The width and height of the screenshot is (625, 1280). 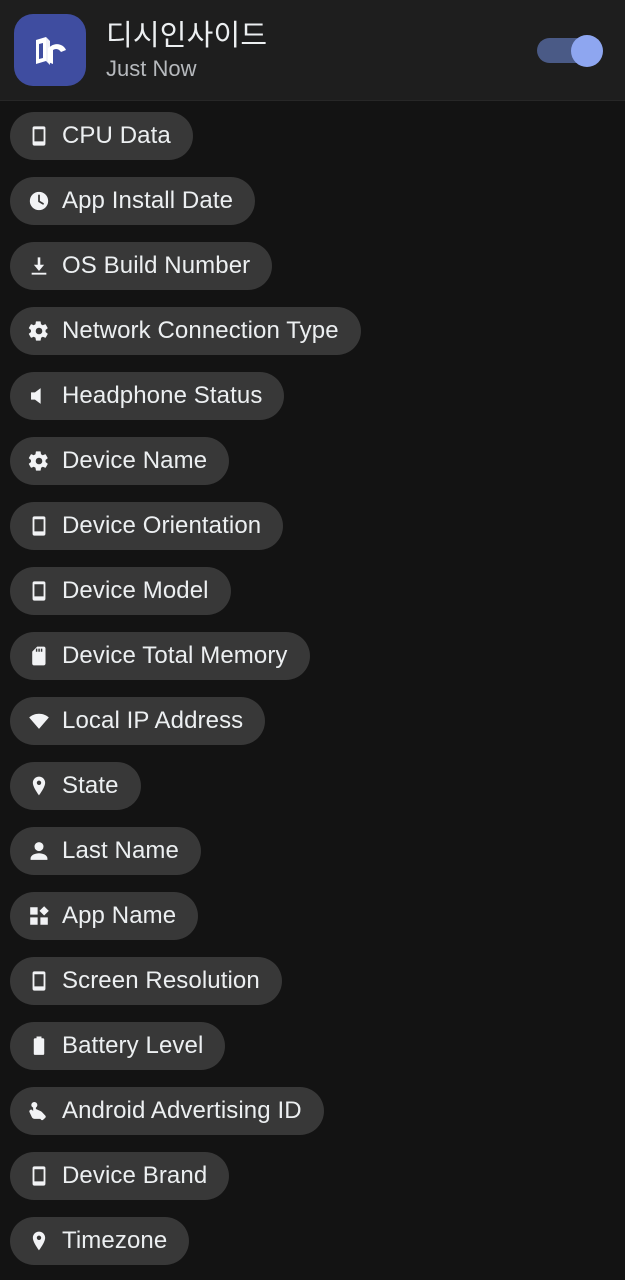 What do you see at coordinates (151, 68) in the screenshot?
I see `header-timestamp: Just Now` at bounding box center [151, 68].